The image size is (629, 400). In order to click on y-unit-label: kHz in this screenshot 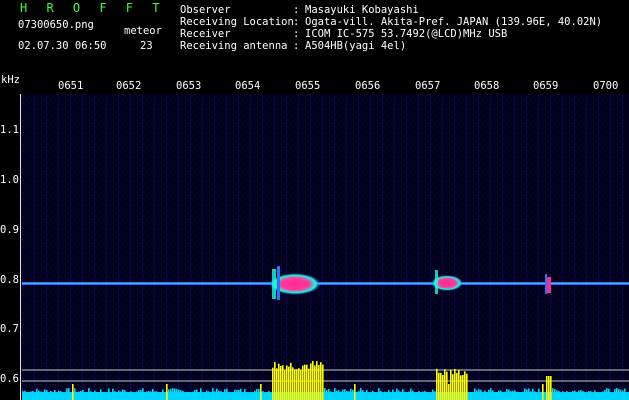, I will do `click(10, 80)`.